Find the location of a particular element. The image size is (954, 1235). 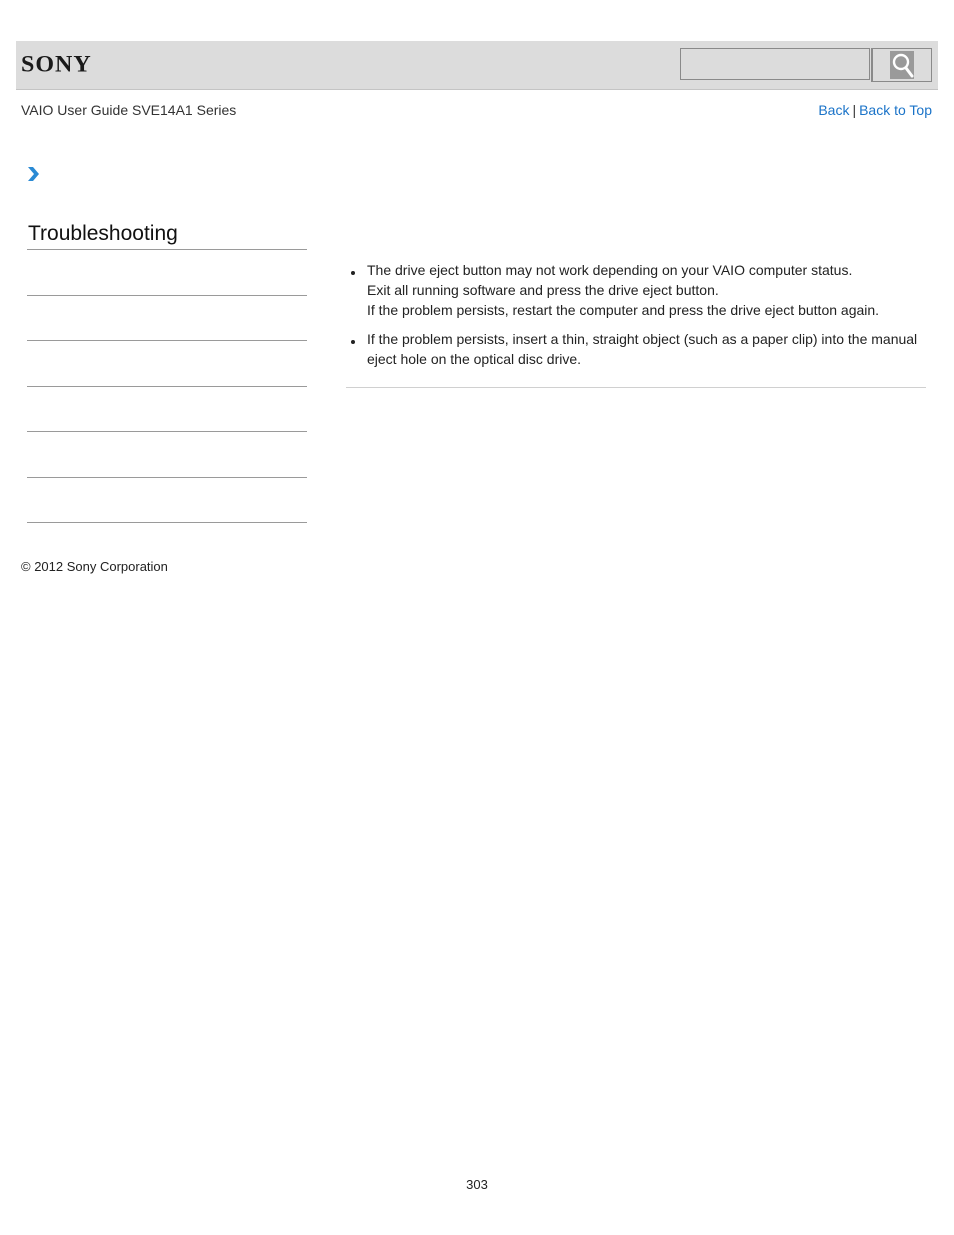

magnifier-icon is located at coordinates (902, 65).